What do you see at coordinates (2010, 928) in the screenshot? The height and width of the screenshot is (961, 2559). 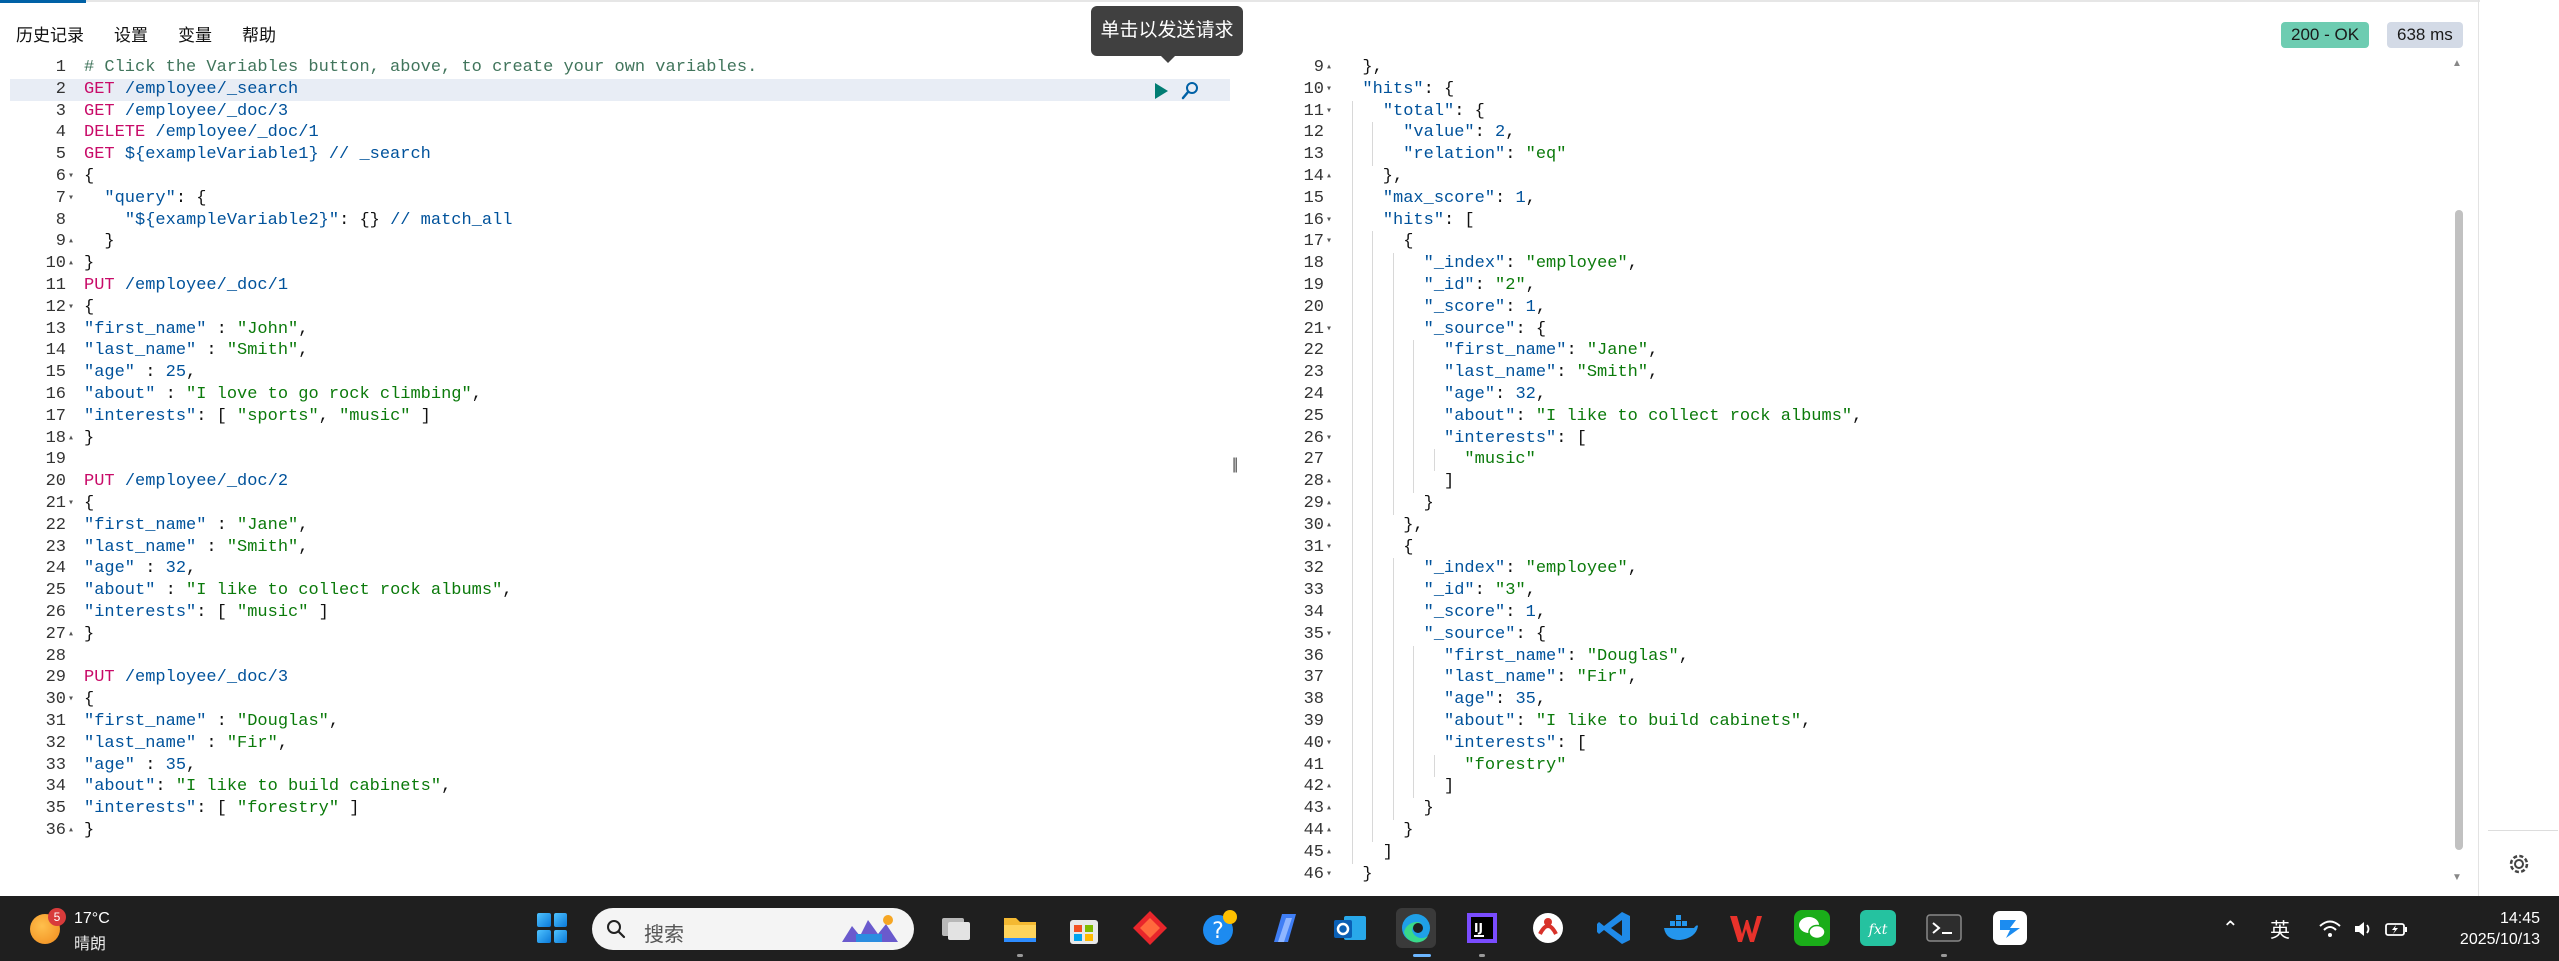 I see `feishu-icon` at bounding box center [2010, 928].